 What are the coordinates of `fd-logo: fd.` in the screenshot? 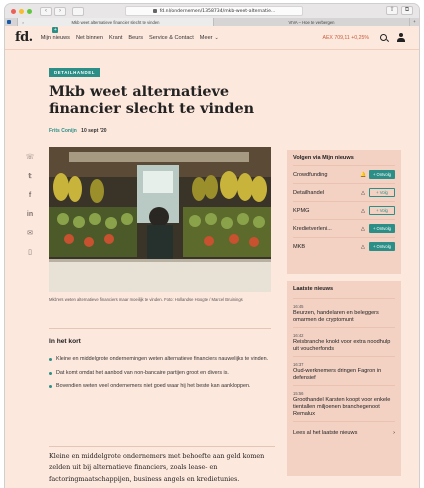 It's located at (24, 37).